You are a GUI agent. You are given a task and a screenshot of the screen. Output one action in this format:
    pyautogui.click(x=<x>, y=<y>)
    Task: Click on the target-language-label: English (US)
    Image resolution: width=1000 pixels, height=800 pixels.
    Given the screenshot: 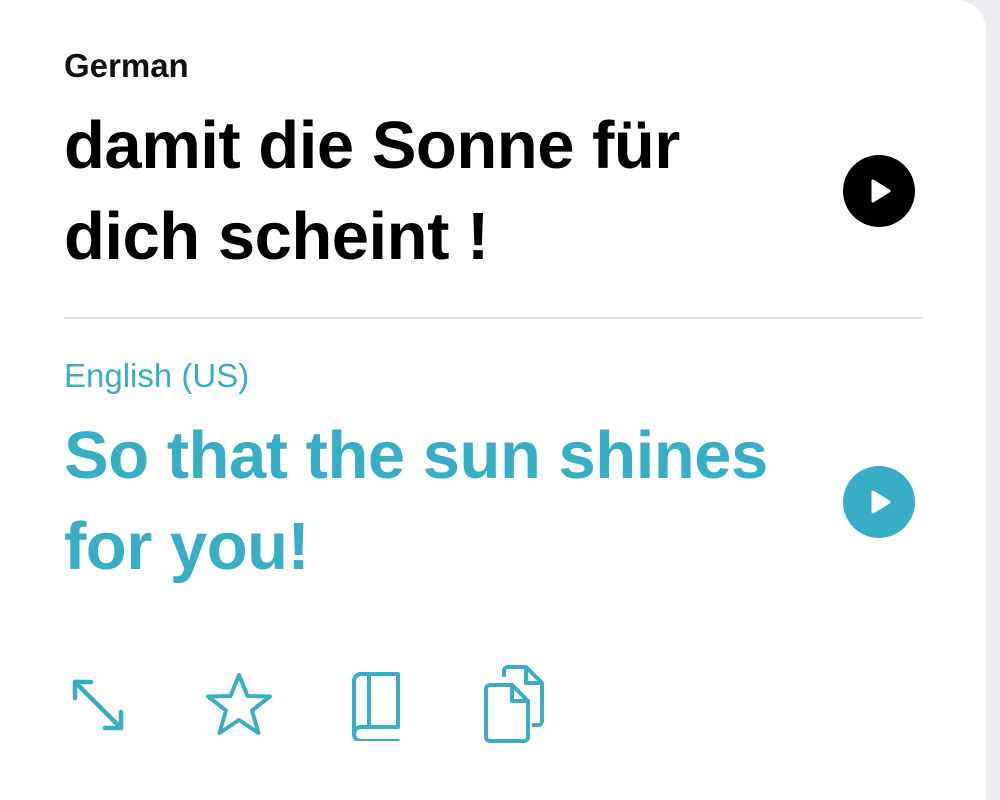 What is the action you would take?
    pyautogui.click(x=157, y=375)
    